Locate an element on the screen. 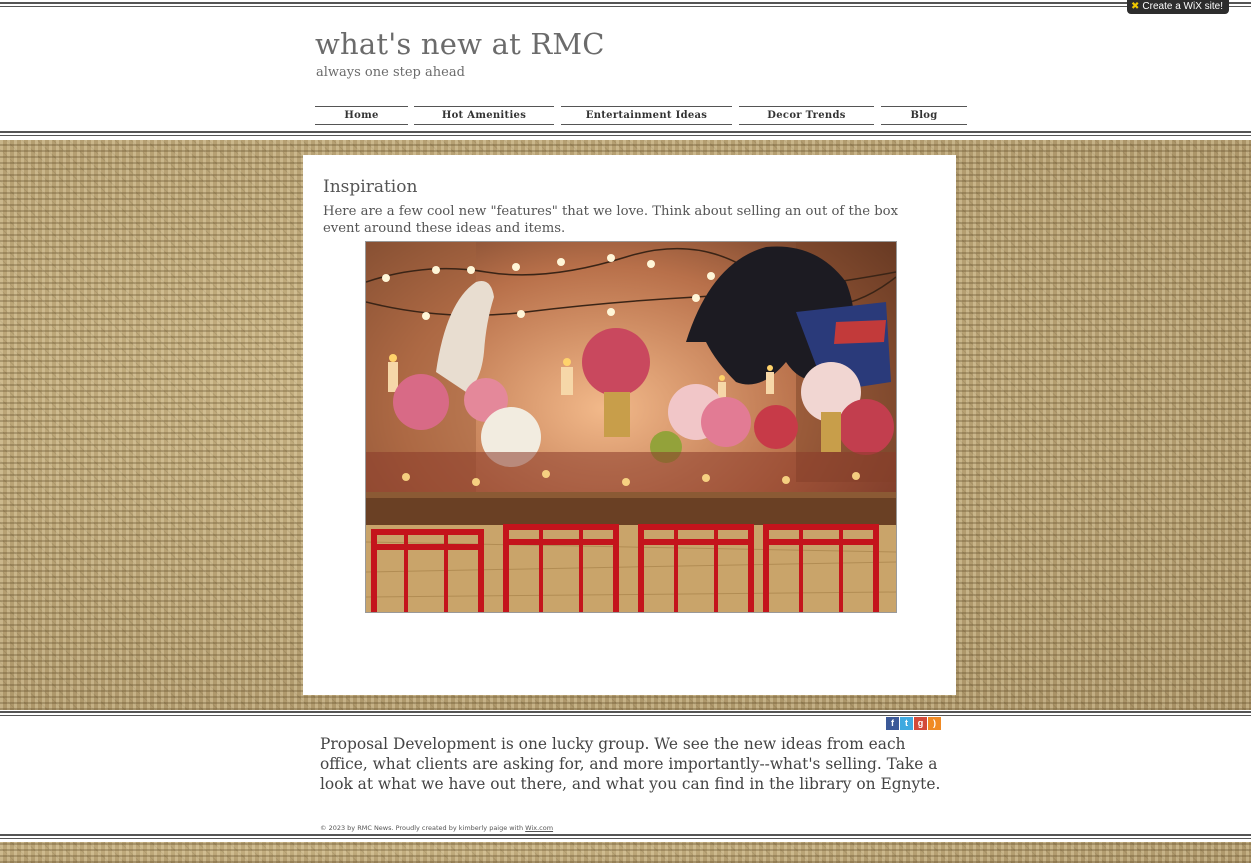 This screenshot has height=863, width=1251. burlap-footer-strip is located at coordinates (625, 852).